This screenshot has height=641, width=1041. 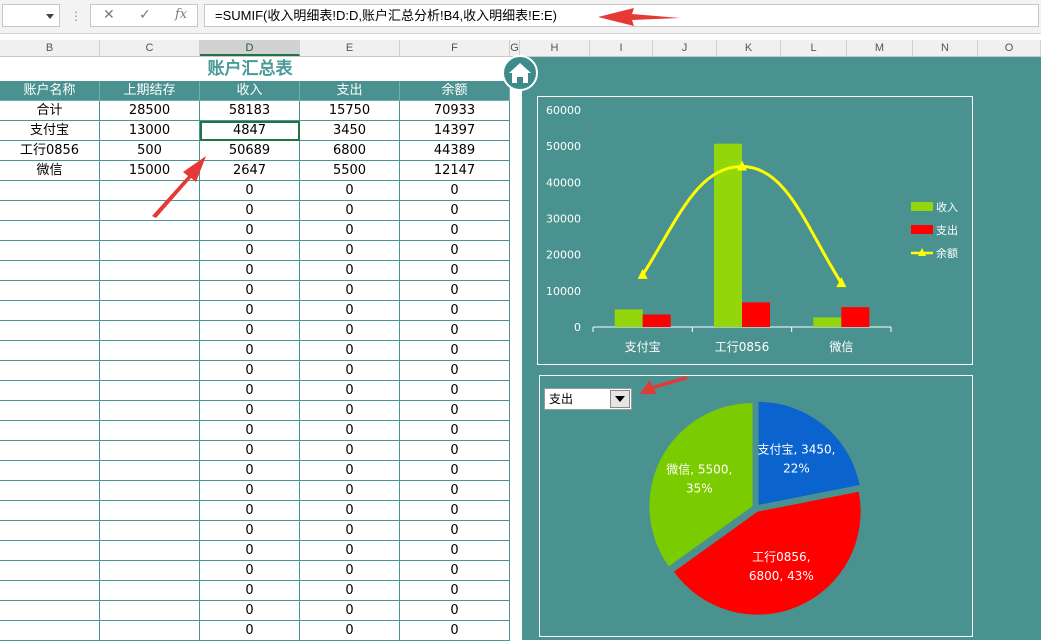 I want to click on table-cell: 6800, so click(x=350, y=151).